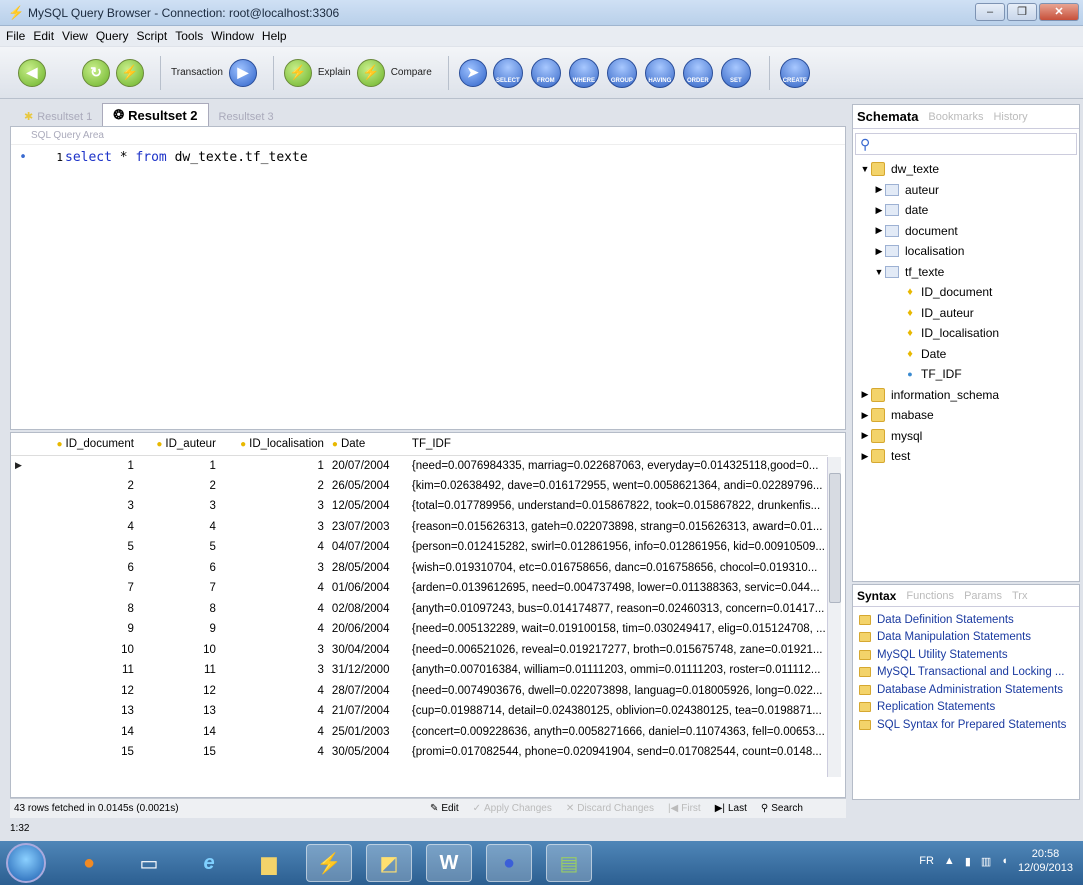 The height and width of the screenshot is (885, 1083). Describe the element at coordinates (966, 638) in the screenshot. I see `syntax-item: Data Manipulation Statements` at that location.